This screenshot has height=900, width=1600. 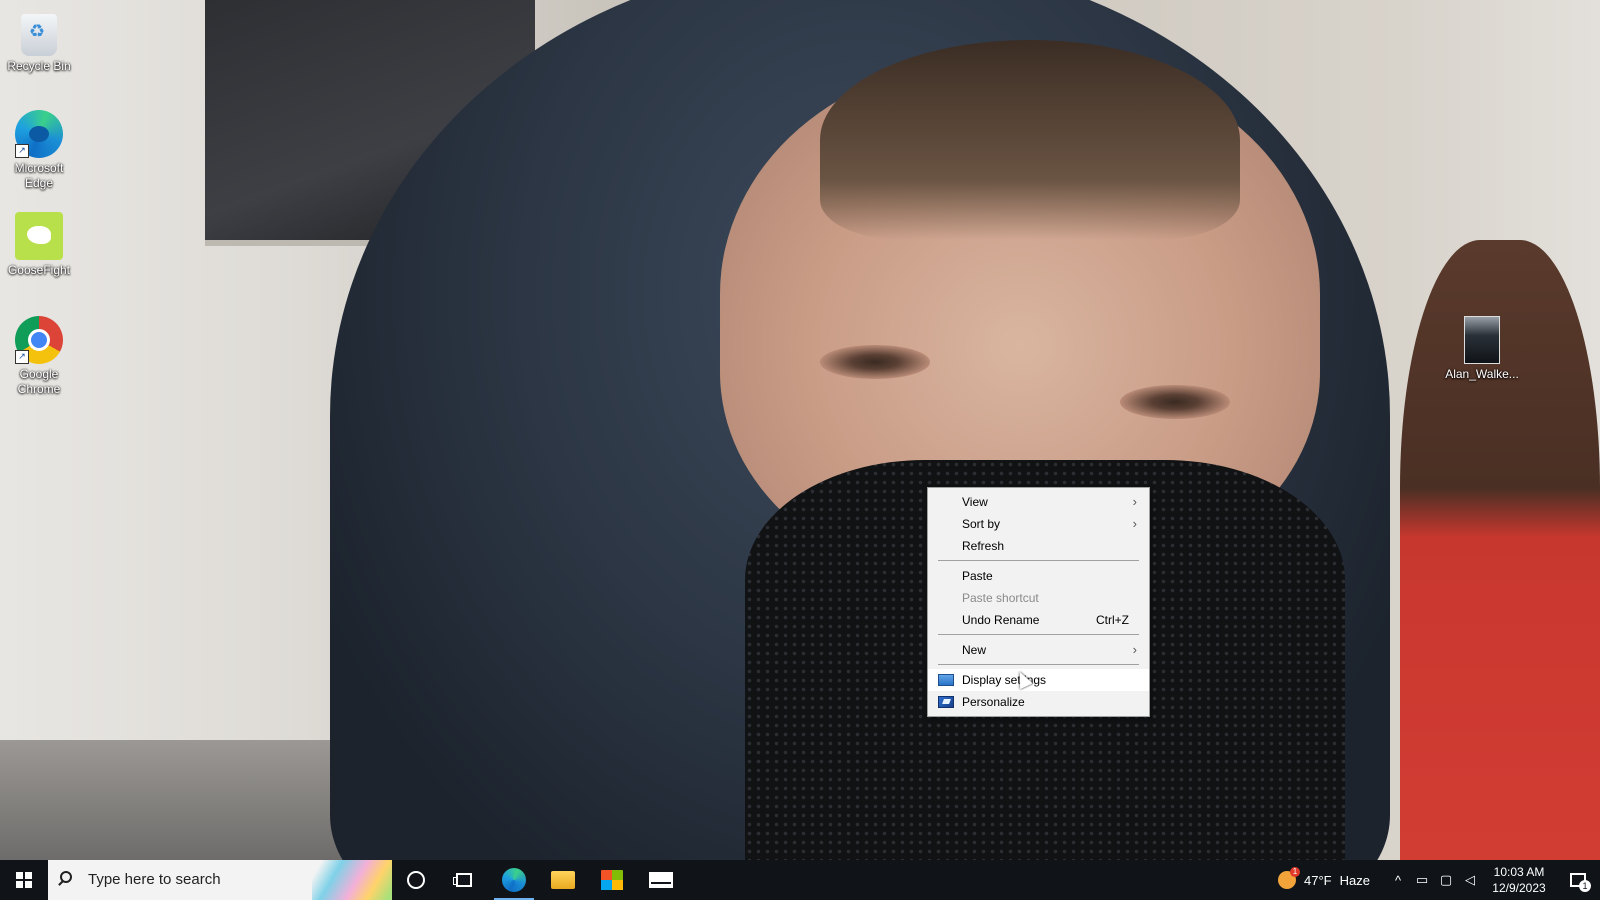 What do you see at coordinates (1000, 598) in the screenshot?
I see `menu-item-label: Paste shortcut` at bounding box center [1000, 598].